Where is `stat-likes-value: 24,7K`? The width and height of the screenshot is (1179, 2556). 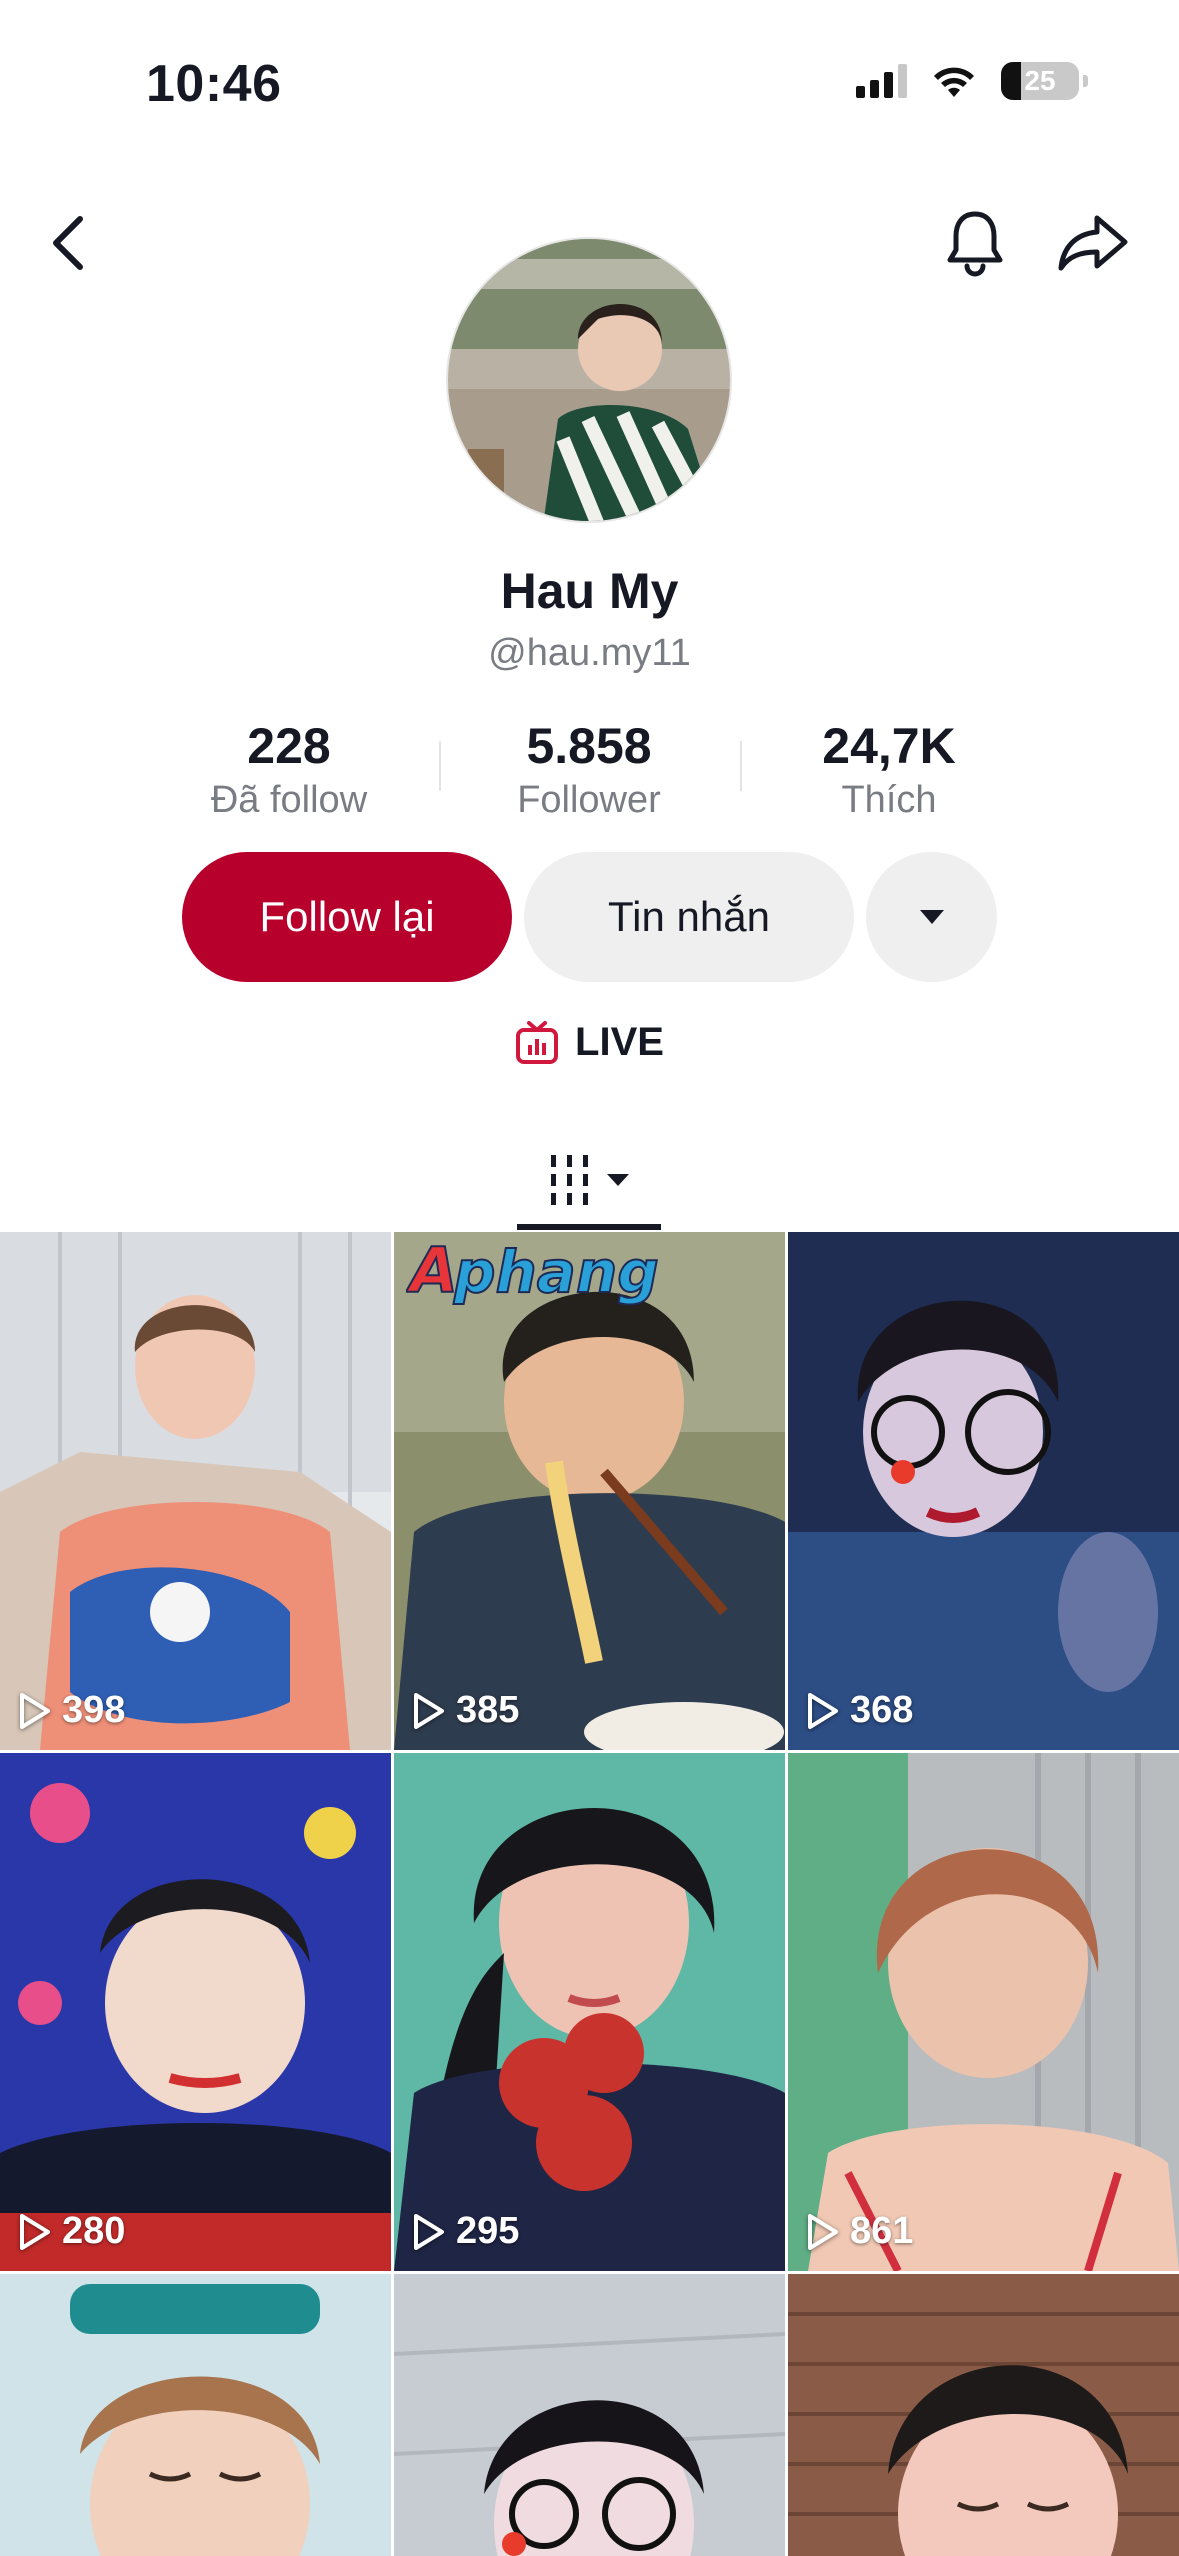
stat-likes-value: 24,7K is located at coordinates (889, 746).